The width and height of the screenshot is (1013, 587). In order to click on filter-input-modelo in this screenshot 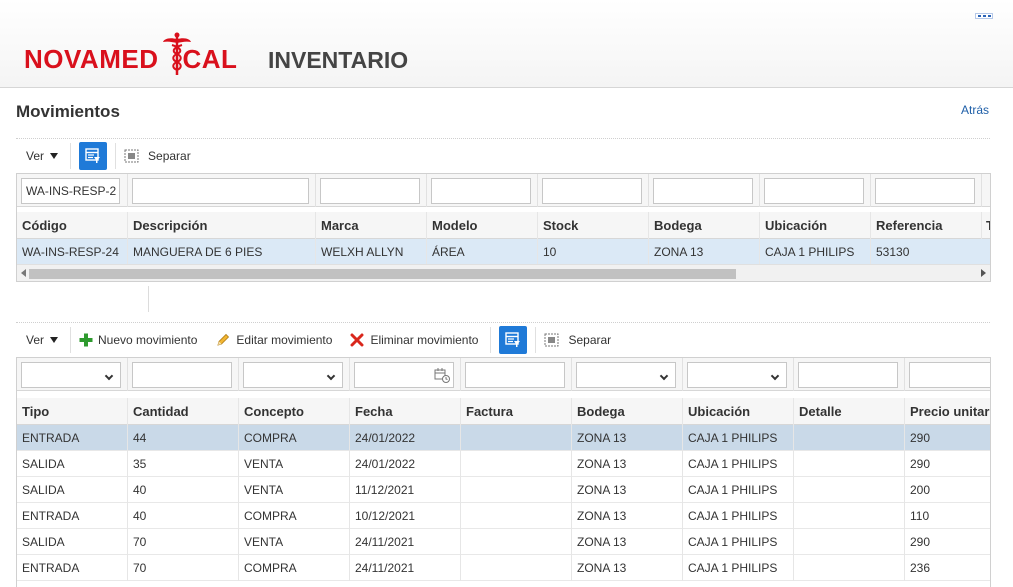, I will do `click(481, 191)`.